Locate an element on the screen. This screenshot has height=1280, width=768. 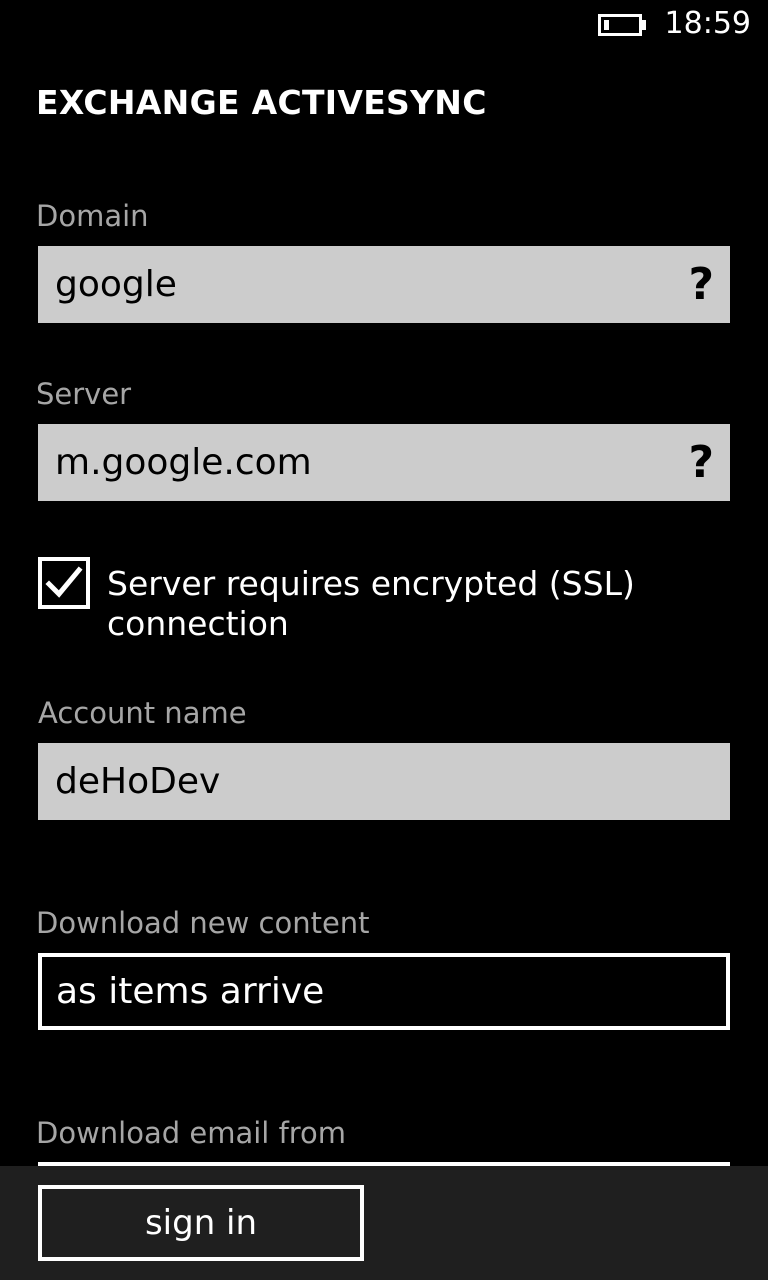
account-name-field: deHoDev is located at coordinates (384, 781).